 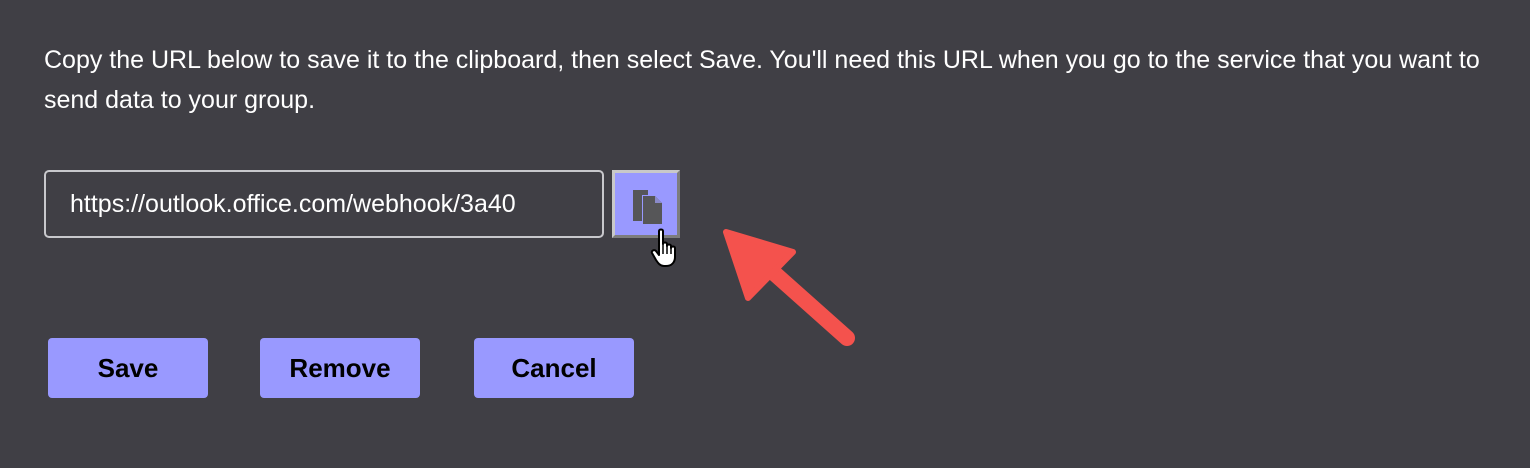 I want to click on arrow-annotation-icon, so click(x=789, y=287).